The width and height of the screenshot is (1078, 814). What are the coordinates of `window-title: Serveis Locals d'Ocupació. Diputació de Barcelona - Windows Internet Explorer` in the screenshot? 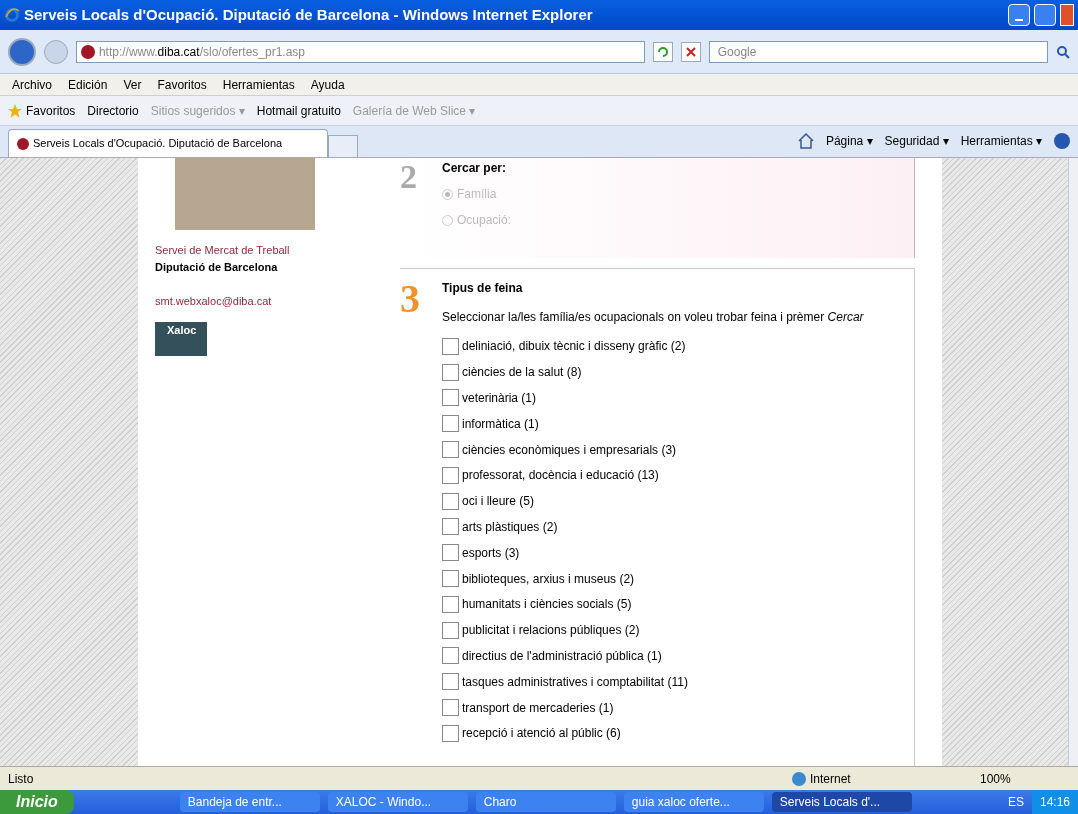 It's located at (309, 14).